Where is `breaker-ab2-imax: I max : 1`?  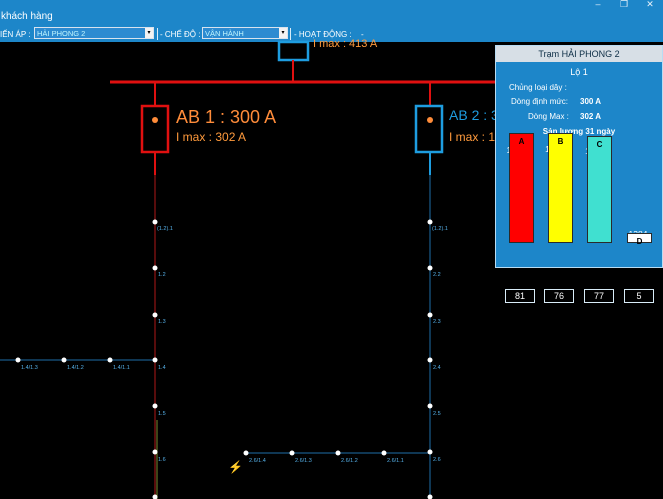 breaker-ab2-imax: I max : 1 is located at coordinates (472, 137).